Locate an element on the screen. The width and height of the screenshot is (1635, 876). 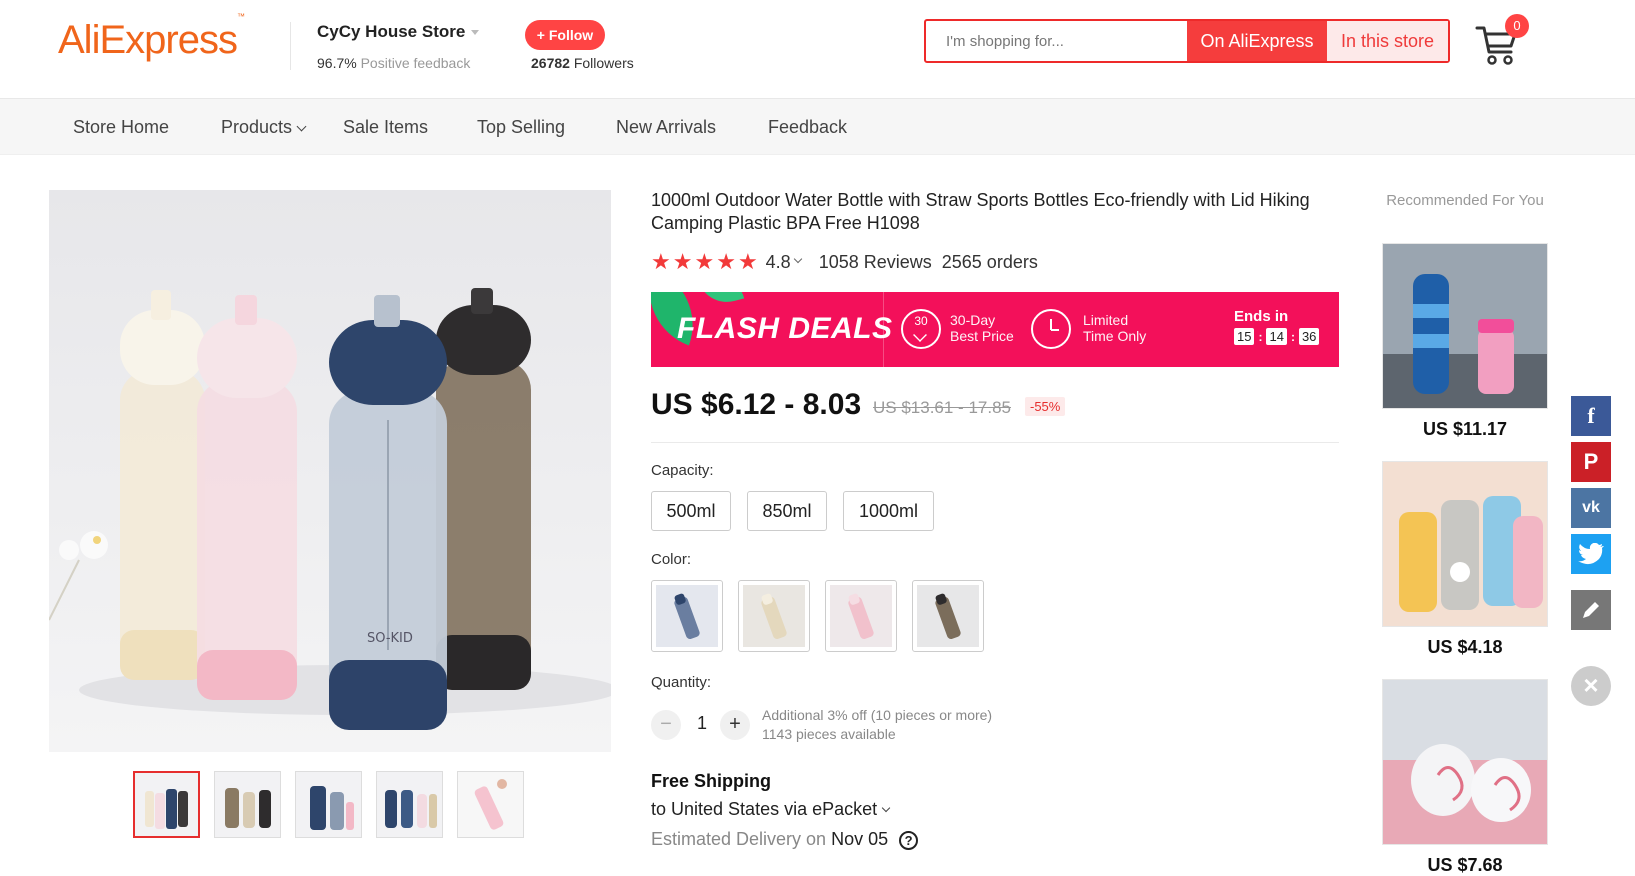
leaf-decoration is located at coordinates (721, 300).